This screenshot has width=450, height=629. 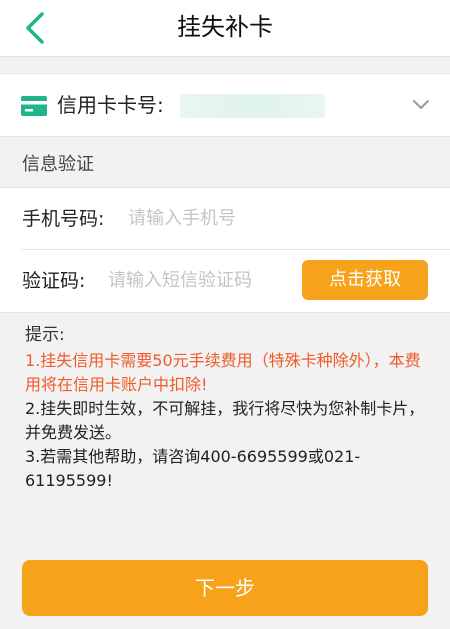 I want to click on top-bar: 挂失补卡, so click(x=225, y=28).